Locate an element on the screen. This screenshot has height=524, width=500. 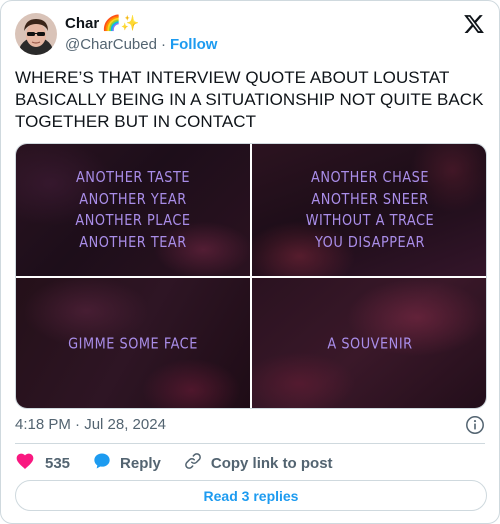
caption-line: ANOTHER CHASE is located at coordinates (370, 177).